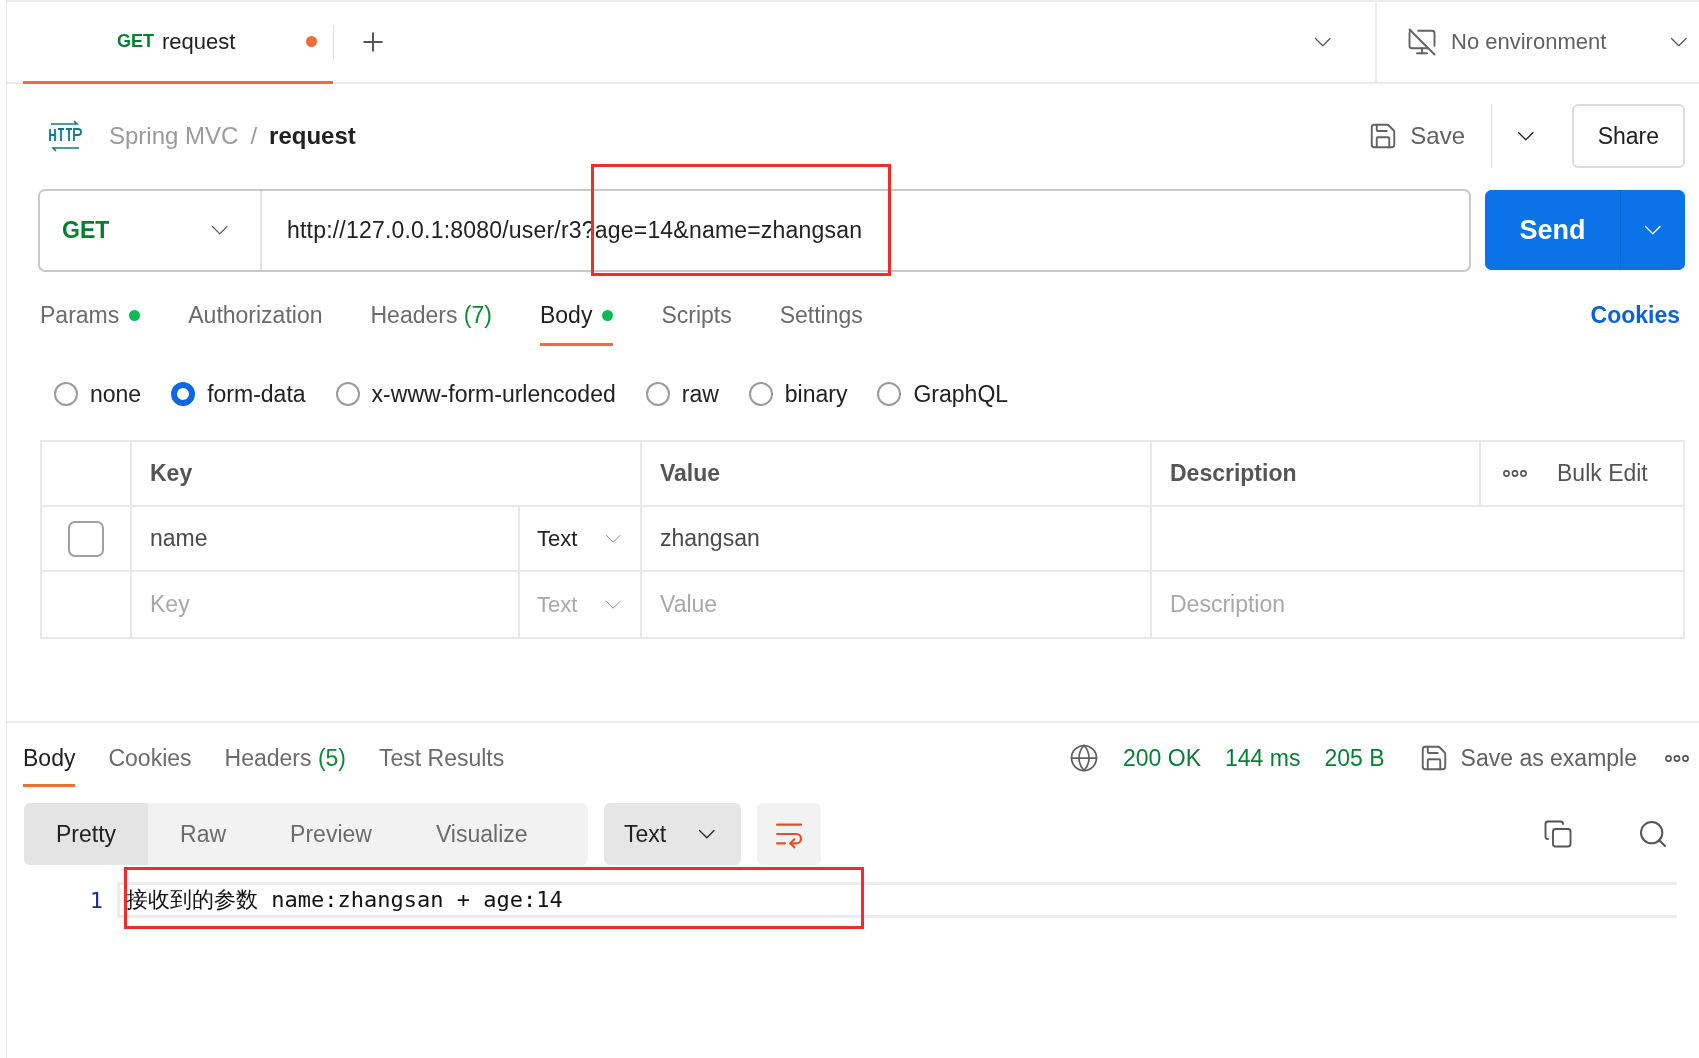 This screenshot has height=1058, width=1699. I want to click on response-tab: Cookies, so click(150, 766).